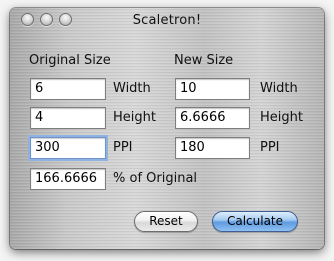 This screenshot has height=261, width=334. I want to click on window-title: Scaletron!, so click(167, 20).